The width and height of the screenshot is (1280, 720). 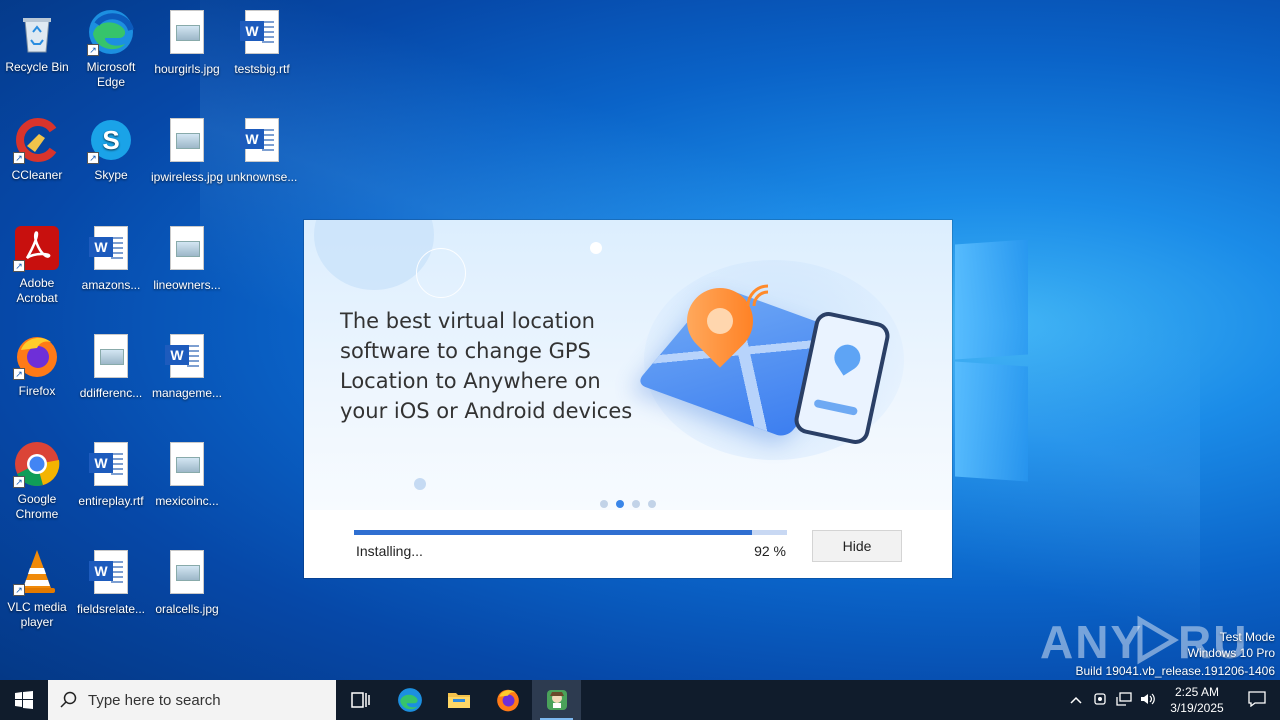 What do you see at coordinates (553, 532) in the screenshot?
I see `install-progress-fill` at bounding box center [553, 532].